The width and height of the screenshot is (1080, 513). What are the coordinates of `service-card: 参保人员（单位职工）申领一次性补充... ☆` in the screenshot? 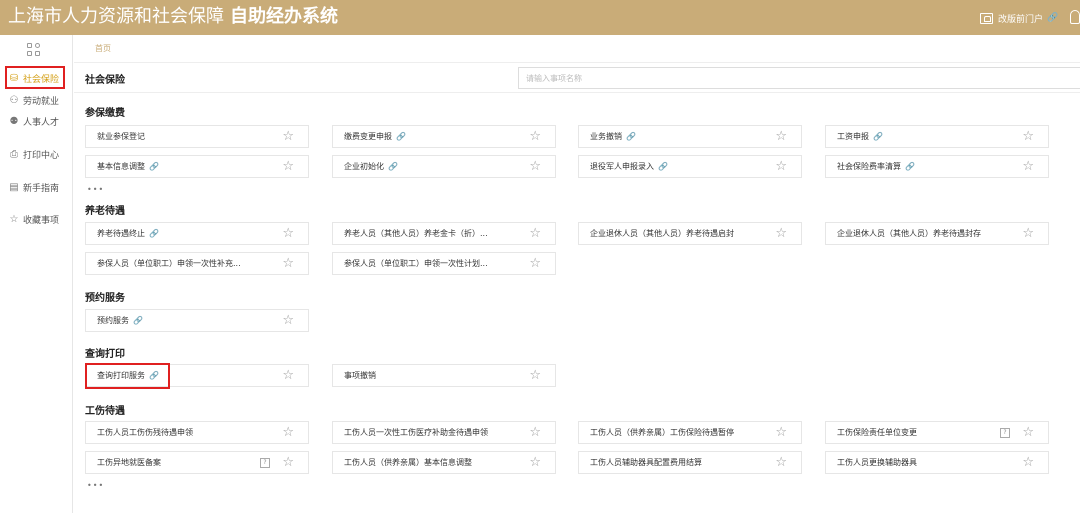 It's located at (197, 263).